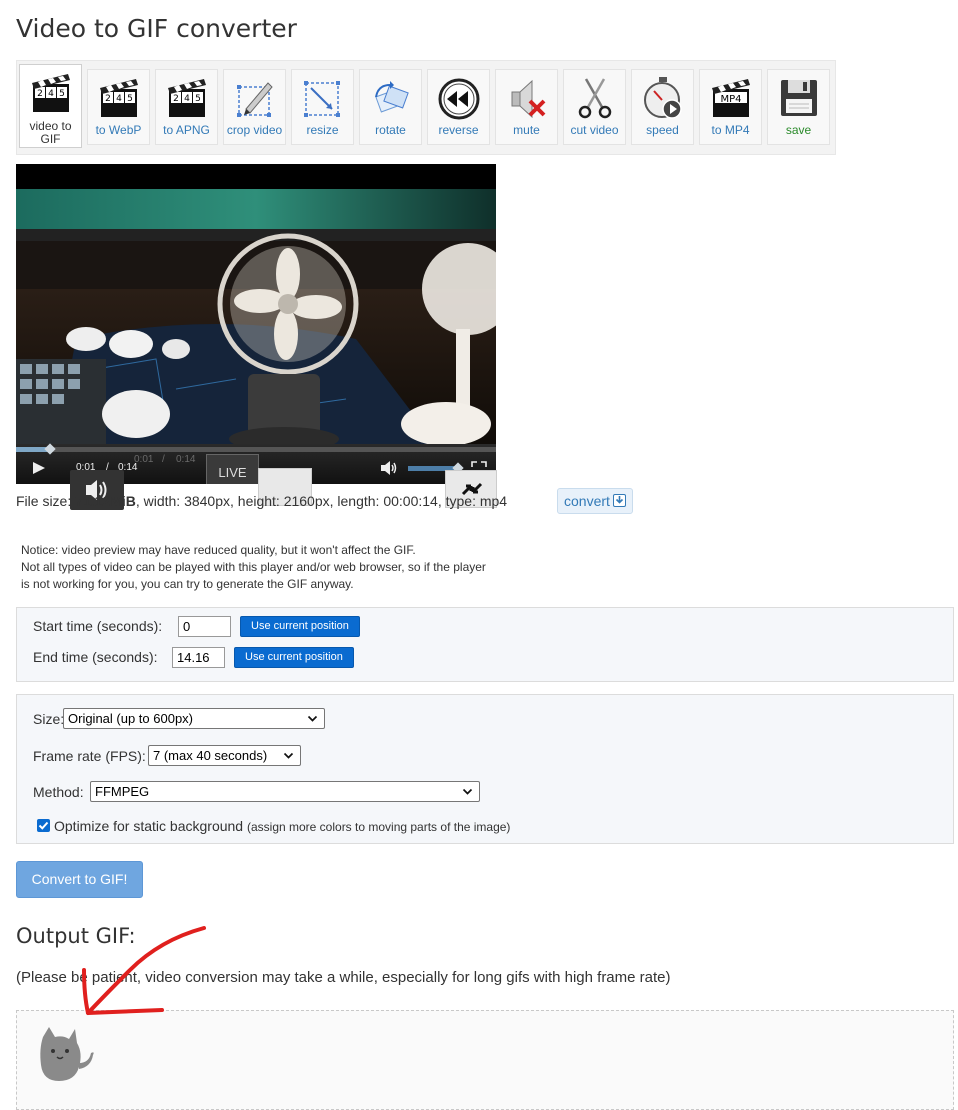  What do you see at coordinates (204, 626) in the screenshot?
I see `start-time-input` at bounding box center [204, 626].